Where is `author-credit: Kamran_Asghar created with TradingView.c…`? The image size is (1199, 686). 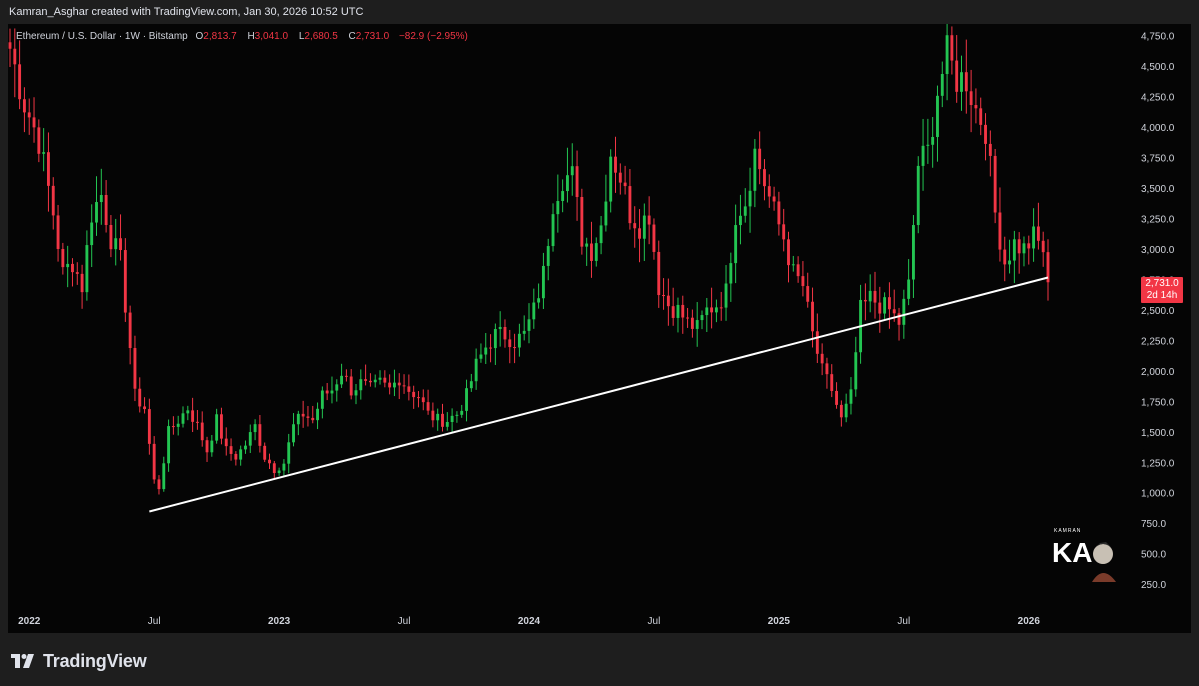
author-credit: Kamran_Asghar created with TradingView.c… is located at coordinates (186, 12).